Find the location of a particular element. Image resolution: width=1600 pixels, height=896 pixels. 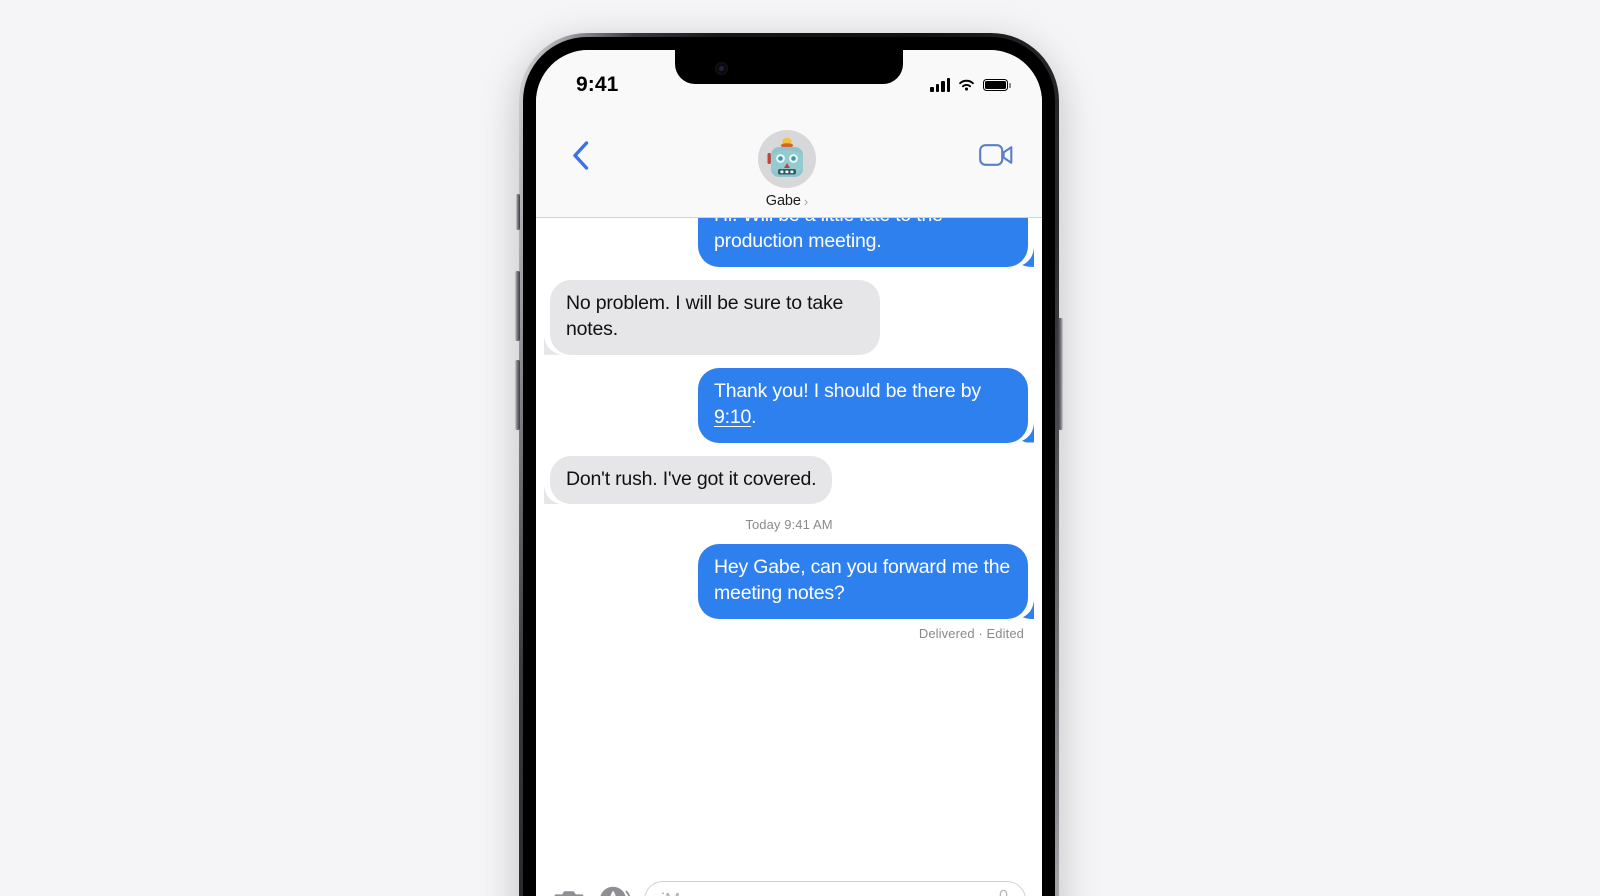

back-button is located at coordinates (580, 155).